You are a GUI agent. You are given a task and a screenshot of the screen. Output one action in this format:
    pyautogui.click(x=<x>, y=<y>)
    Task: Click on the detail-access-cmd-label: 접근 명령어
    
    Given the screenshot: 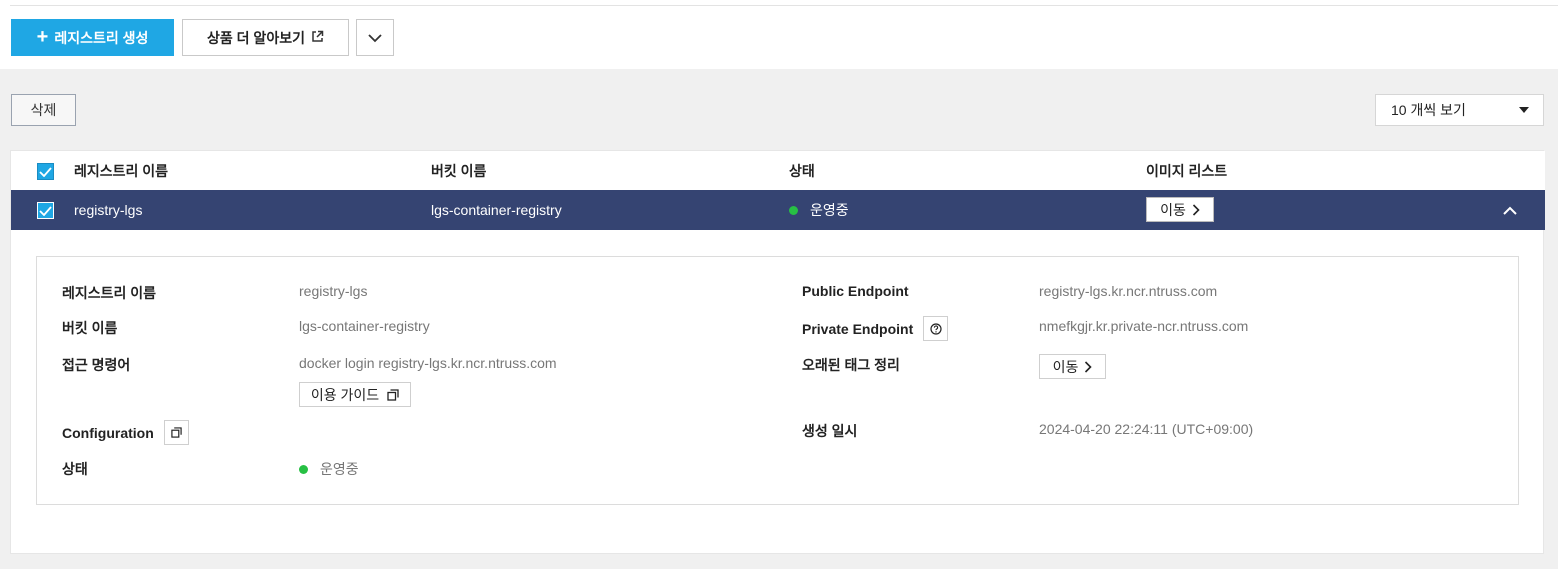 What is the action you would take?
    pyautogui.click(x=96, y=365)
    